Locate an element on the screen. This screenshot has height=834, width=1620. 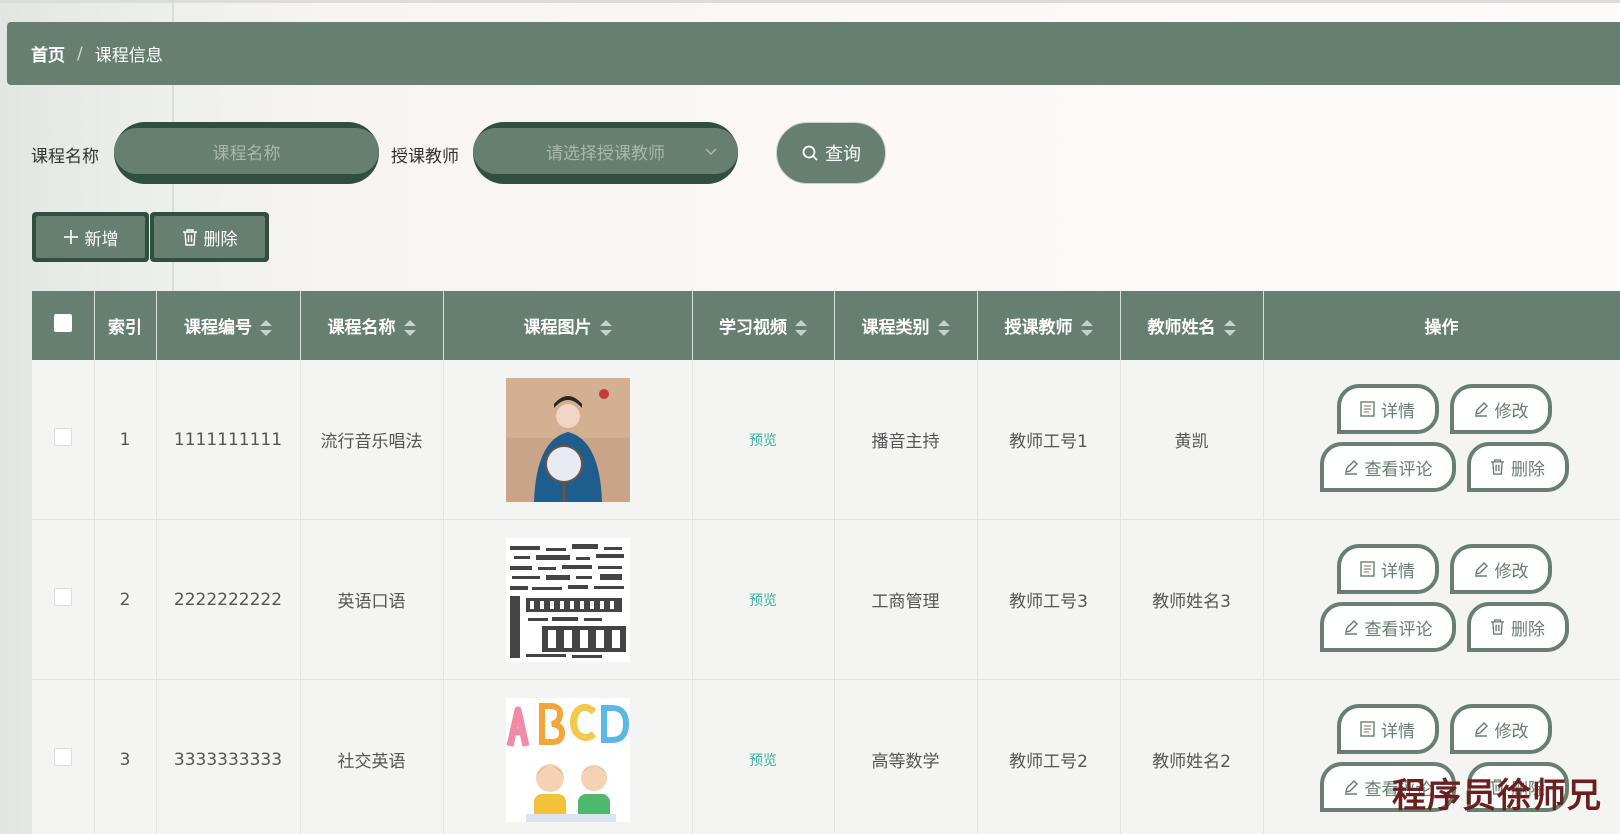
plus-icon is located at coordinates (70, 237).